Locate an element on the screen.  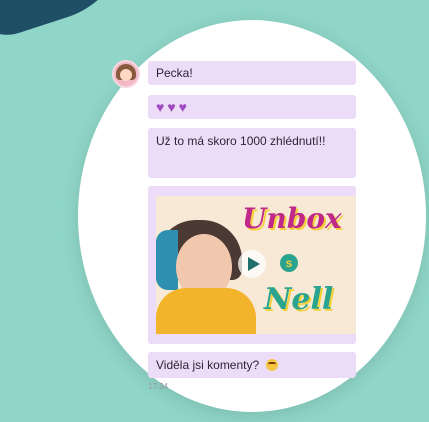
timestamp: 17:34 is located at coordinates (158, 386).